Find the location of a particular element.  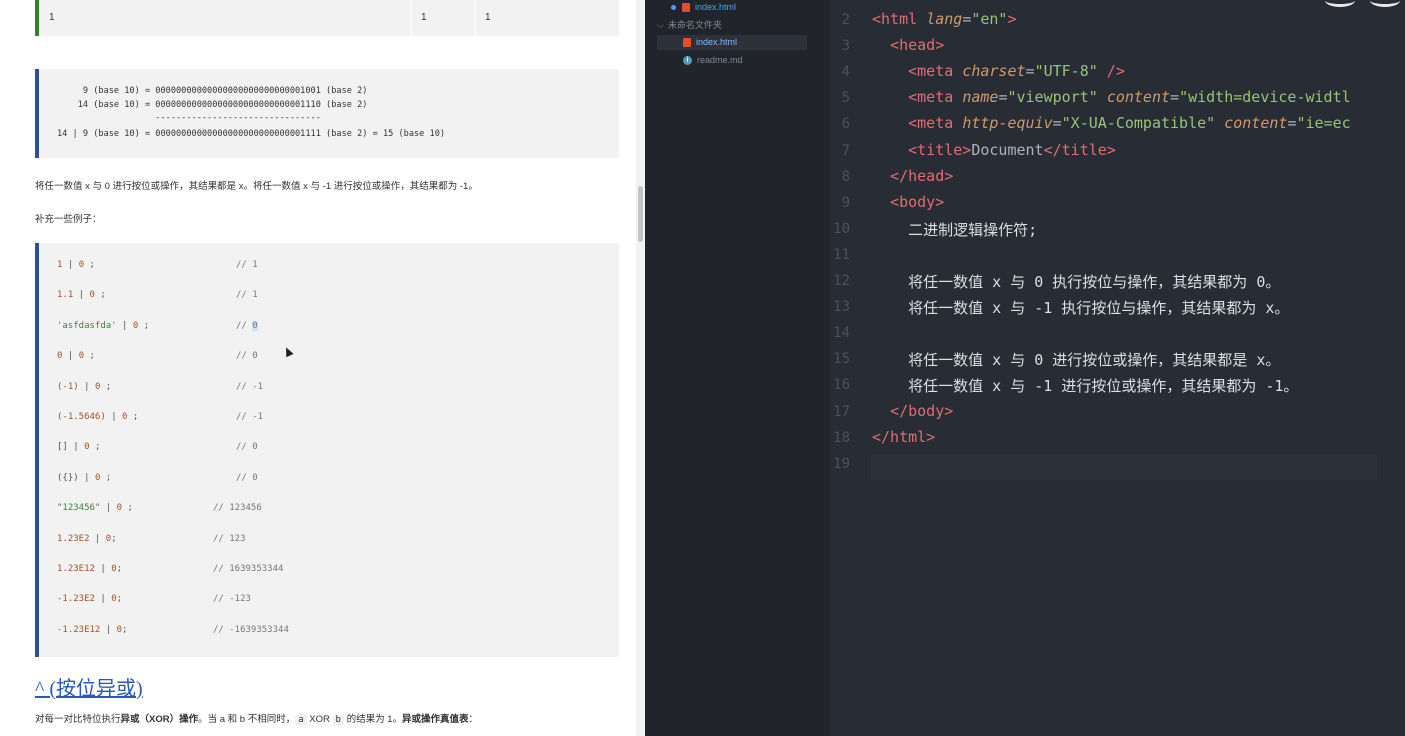

code-token: lang is located at coordinates (944, 19).